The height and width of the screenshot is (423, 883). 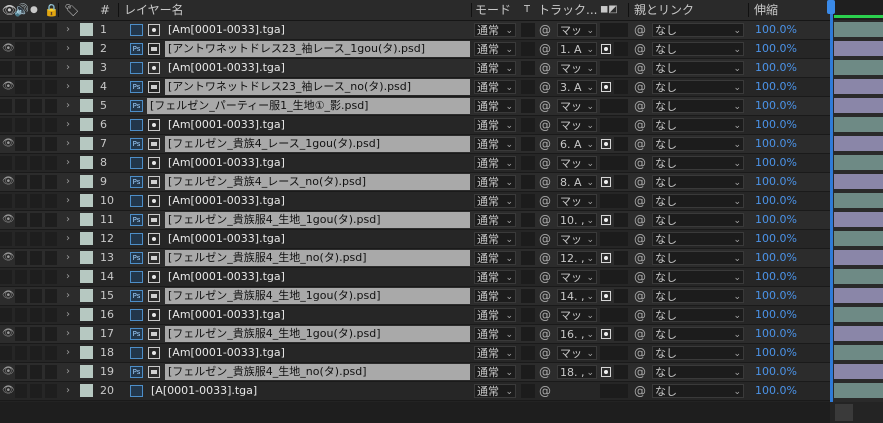 What do you see at coordinates (317, 258) in the screenshot?
I see `layer-name: [フェルゼン_貴族服4_生地_no(タ).psd]` at bounding box center [317, 258].